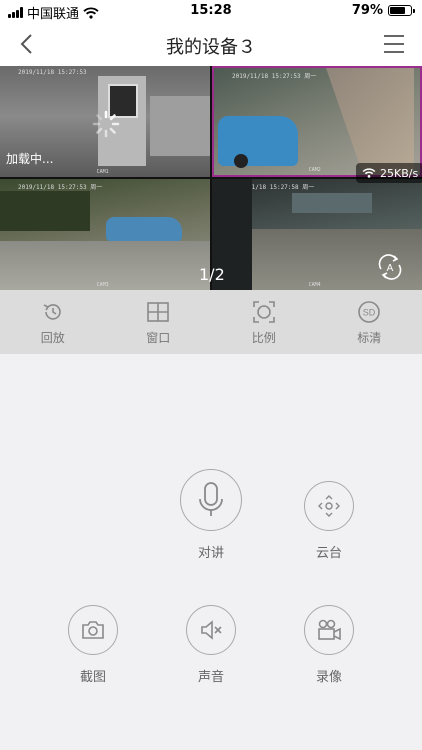 The width and height of the screenshot is (422, 750). I want to click on sidewalk-shape, so click(370, 121).